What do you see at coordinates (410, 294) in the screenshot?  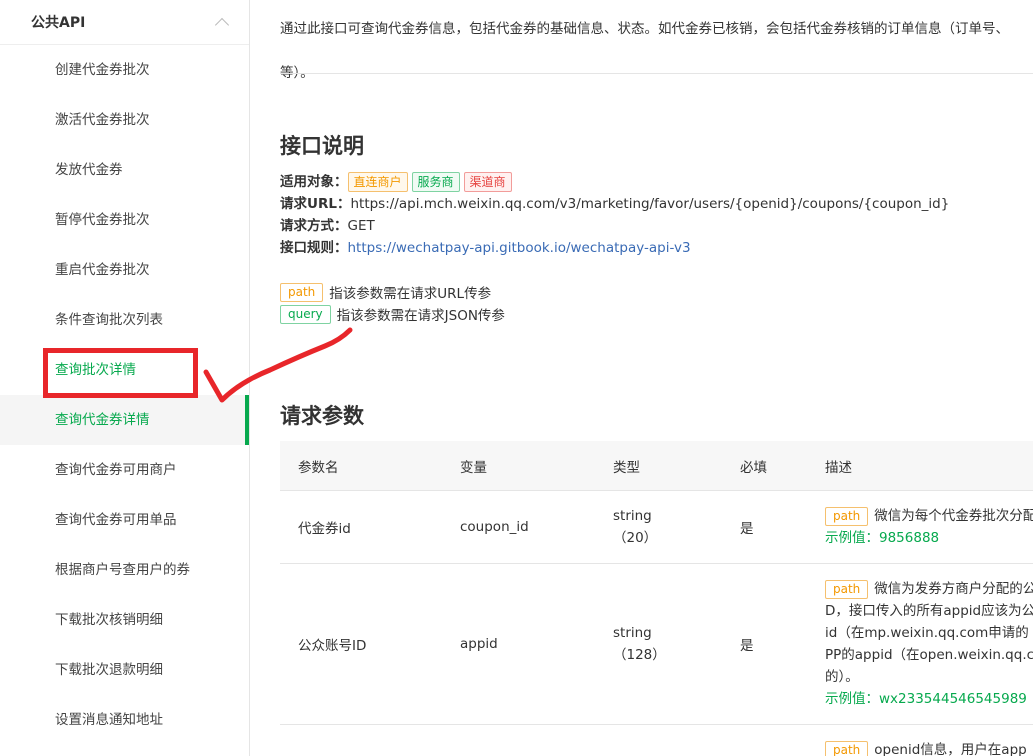 I see `path-legend-text: 指该参数需在请求URL传参` at bounding box center [410, 294].